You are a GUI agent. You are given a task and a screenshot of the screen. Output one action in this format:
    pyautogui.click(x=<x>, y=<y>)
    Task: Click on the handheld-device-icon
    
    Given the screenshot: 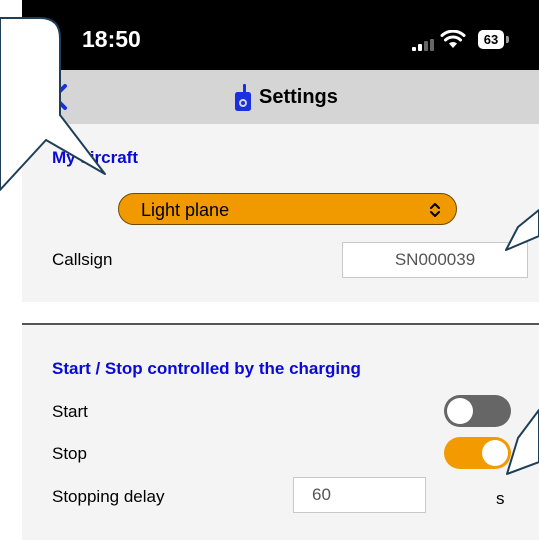 What is the action you would take?
    pyautogui.click(x=243, y=100)
    